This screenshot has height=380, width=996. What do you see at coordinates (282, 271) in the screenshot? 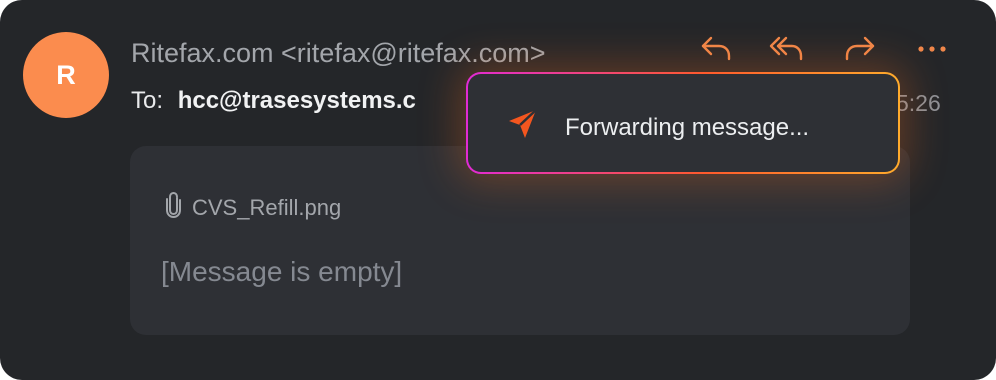
I see `empty-message-text: [Message is empty]` at bounding box center [282, 271].